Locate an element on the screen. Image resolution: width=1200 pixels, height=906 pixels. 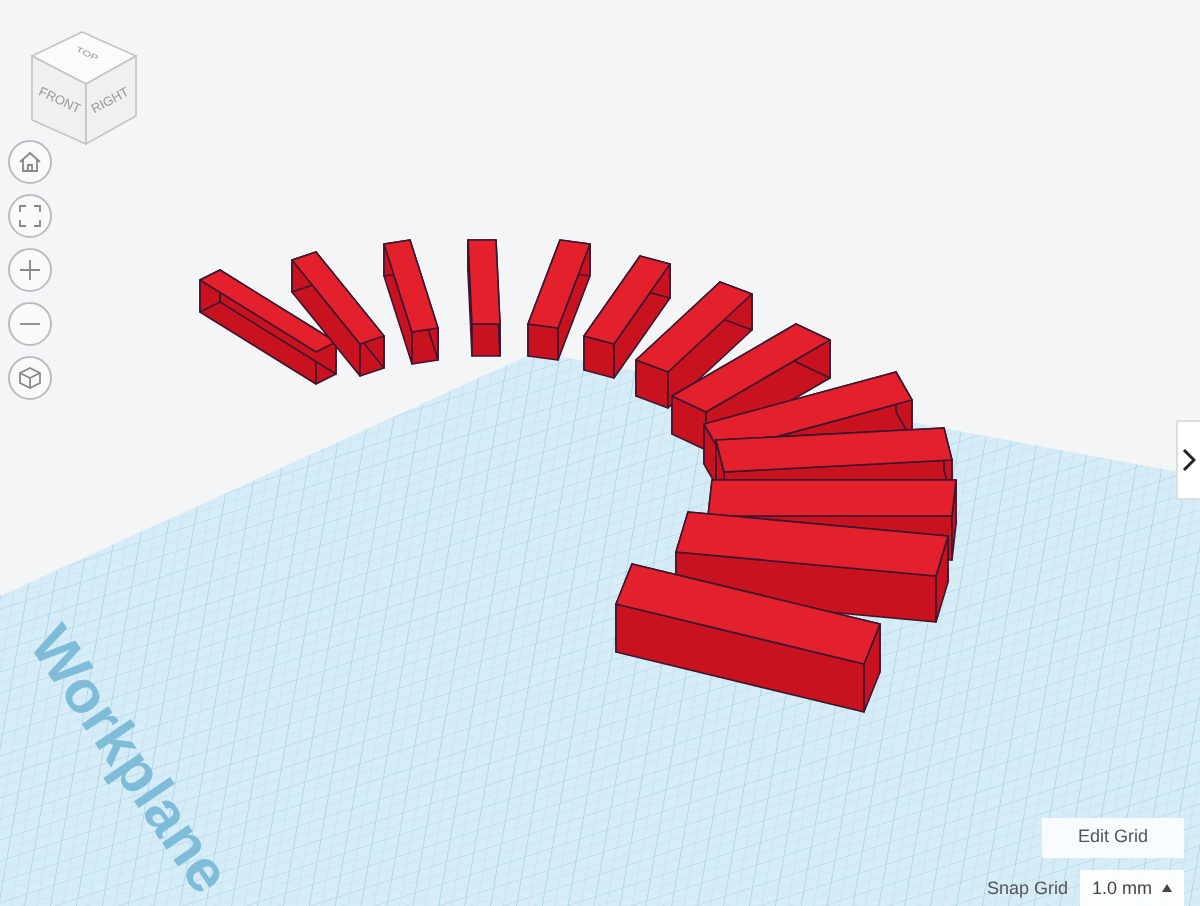
chevron-right-icon is located at coordinates (1189, 460).